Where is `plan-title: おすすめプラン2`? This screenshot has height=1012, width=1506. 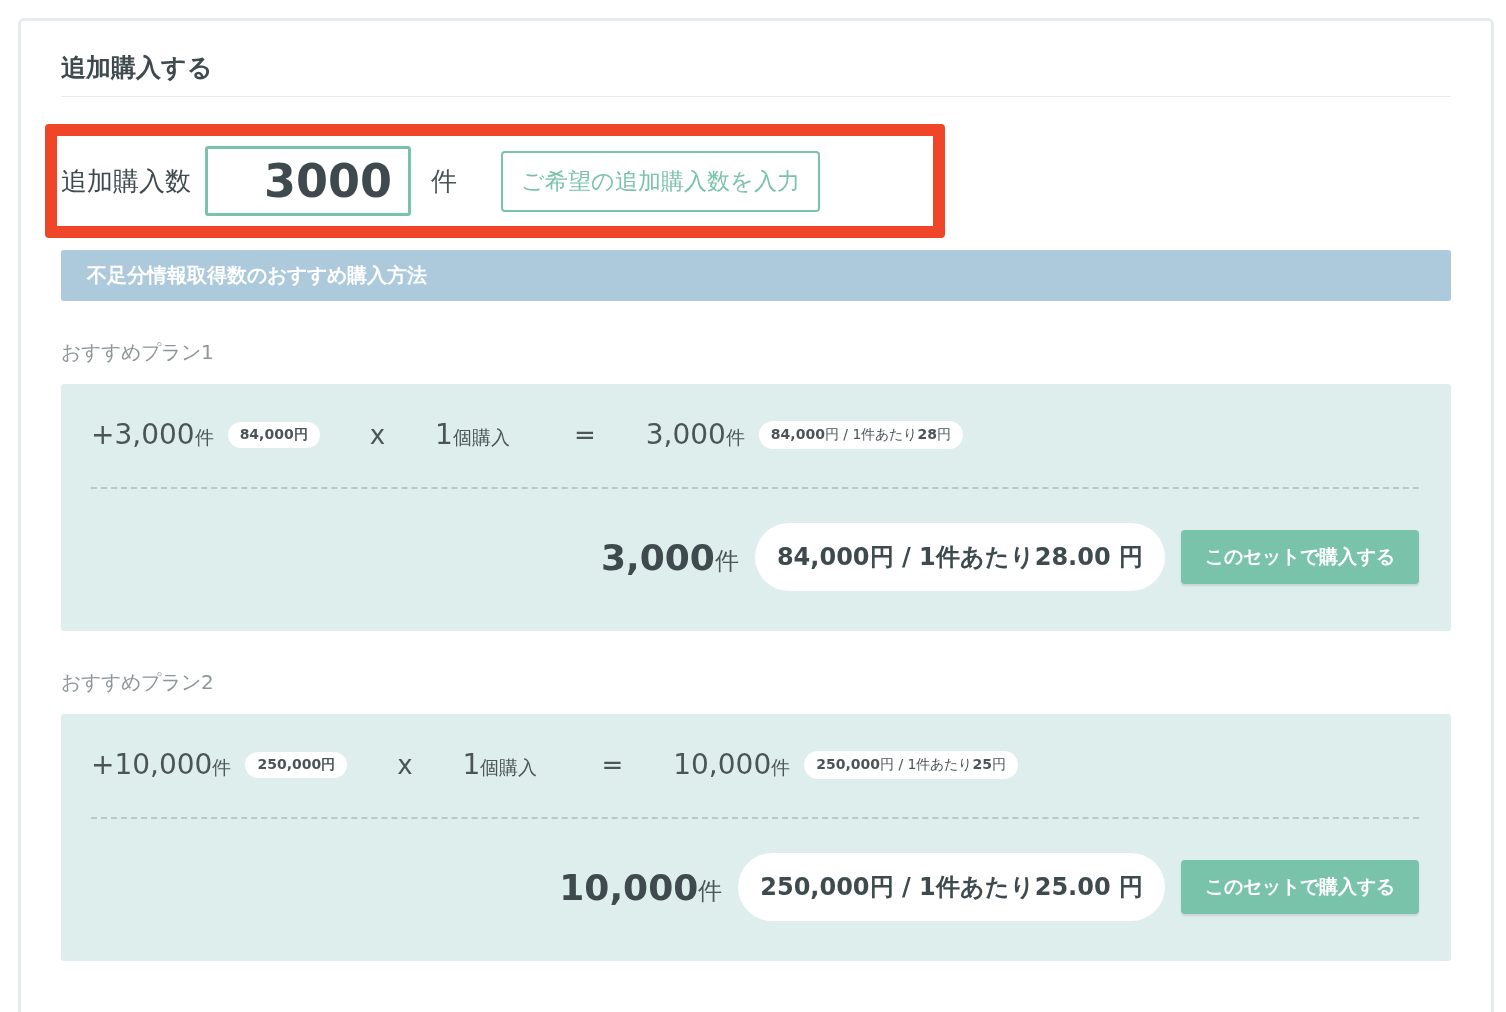 plan-title: おすすめプラン2 is located at coordinates (138, 682).